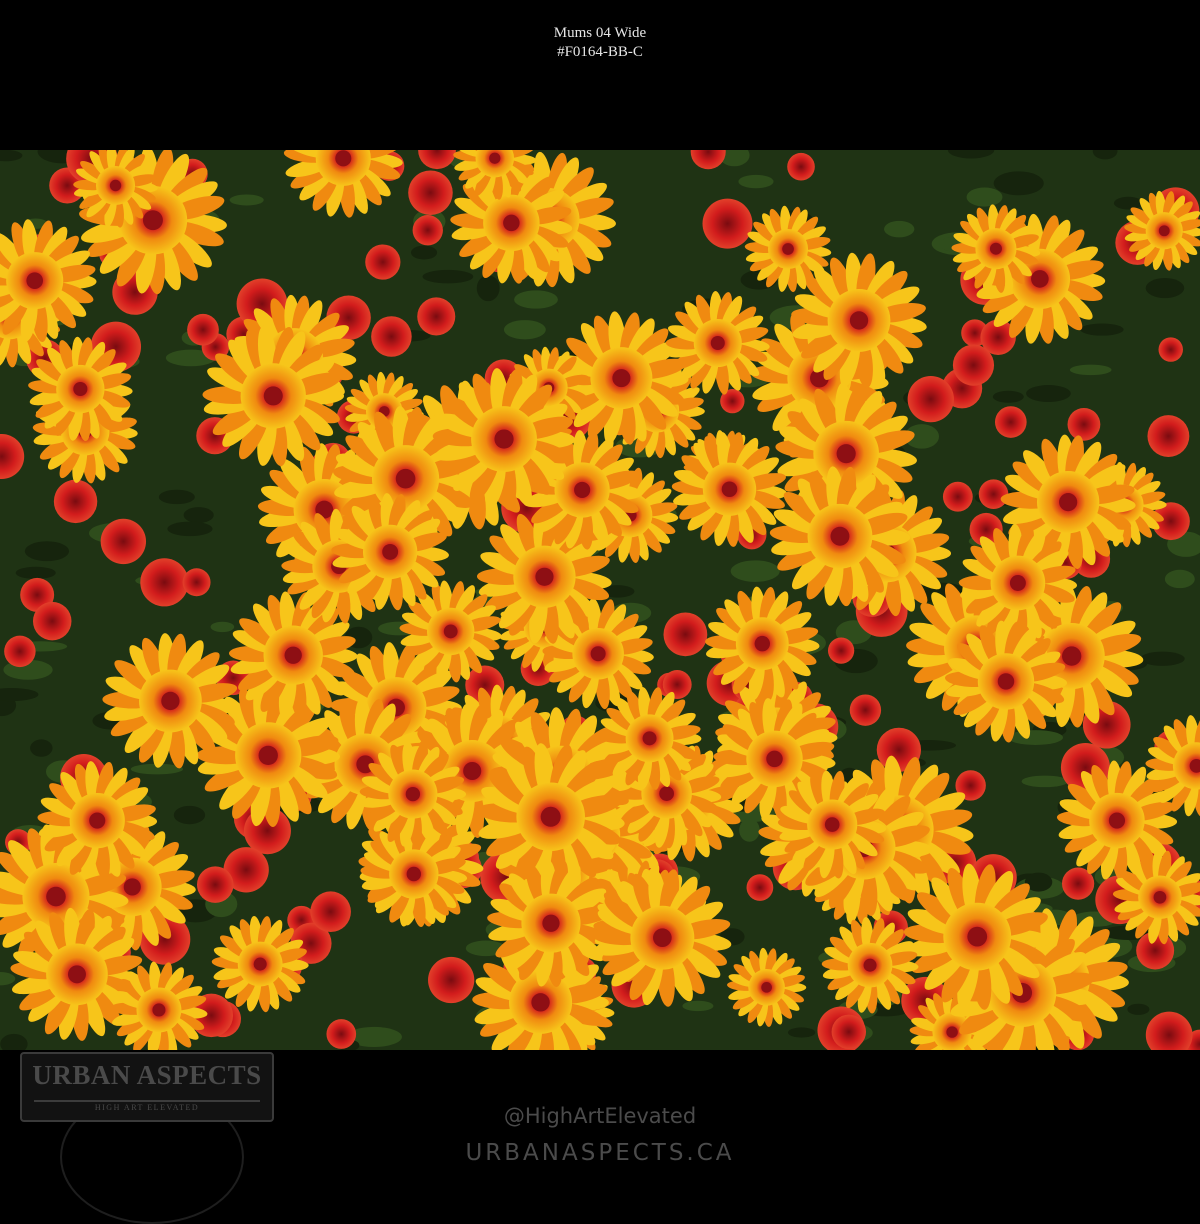  I want to click on website-url: URBANASPECTS.CA, so click(600, 1153).